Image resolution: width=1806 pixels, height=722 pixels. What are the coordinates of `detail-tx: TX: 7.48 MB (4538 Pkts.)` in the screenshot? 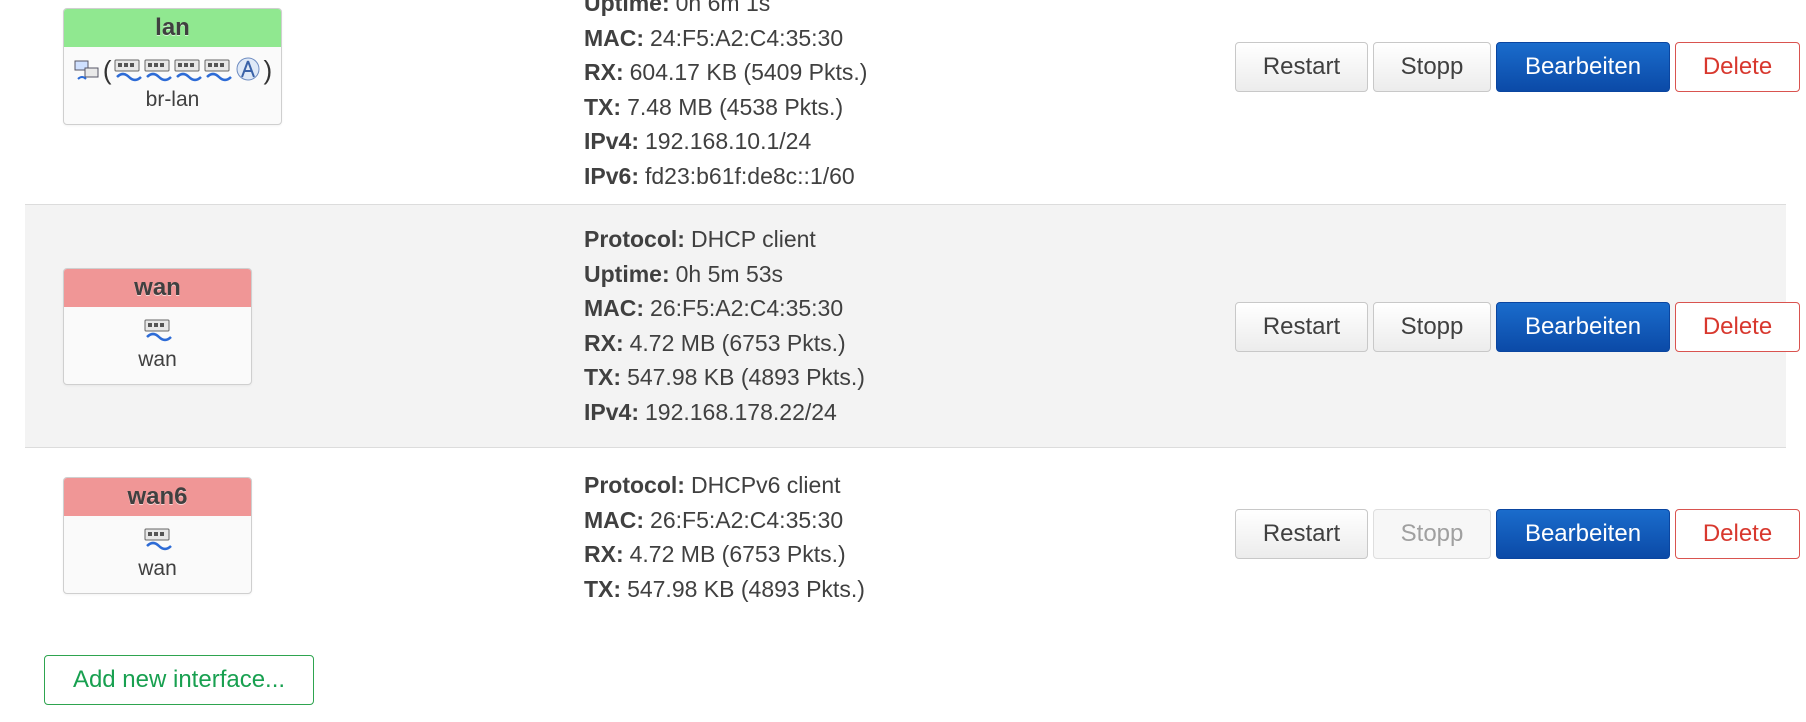 It's located at (714, 106).